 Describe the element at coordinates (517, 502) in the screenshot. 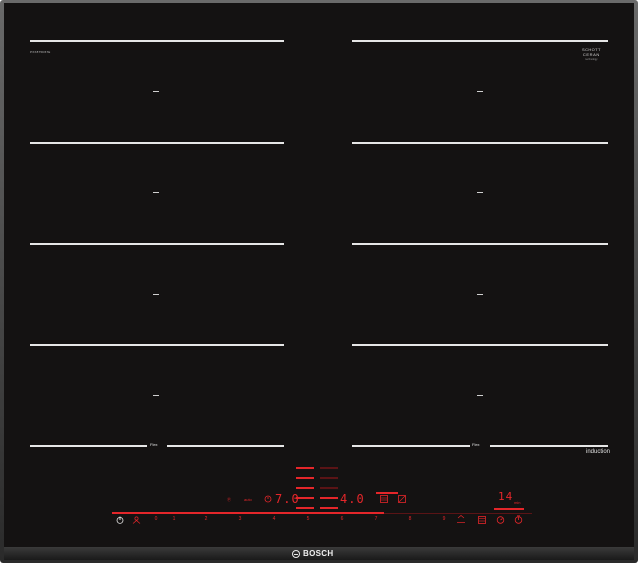

I see `timer-unit: min` at that location.